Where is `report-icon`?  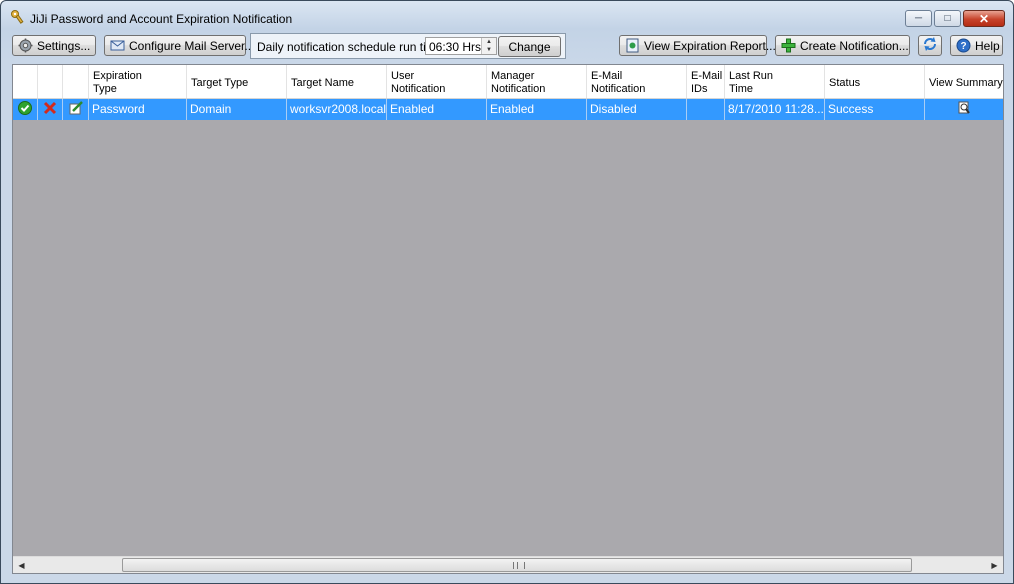
report-icon is located at coordinates (632, 45).